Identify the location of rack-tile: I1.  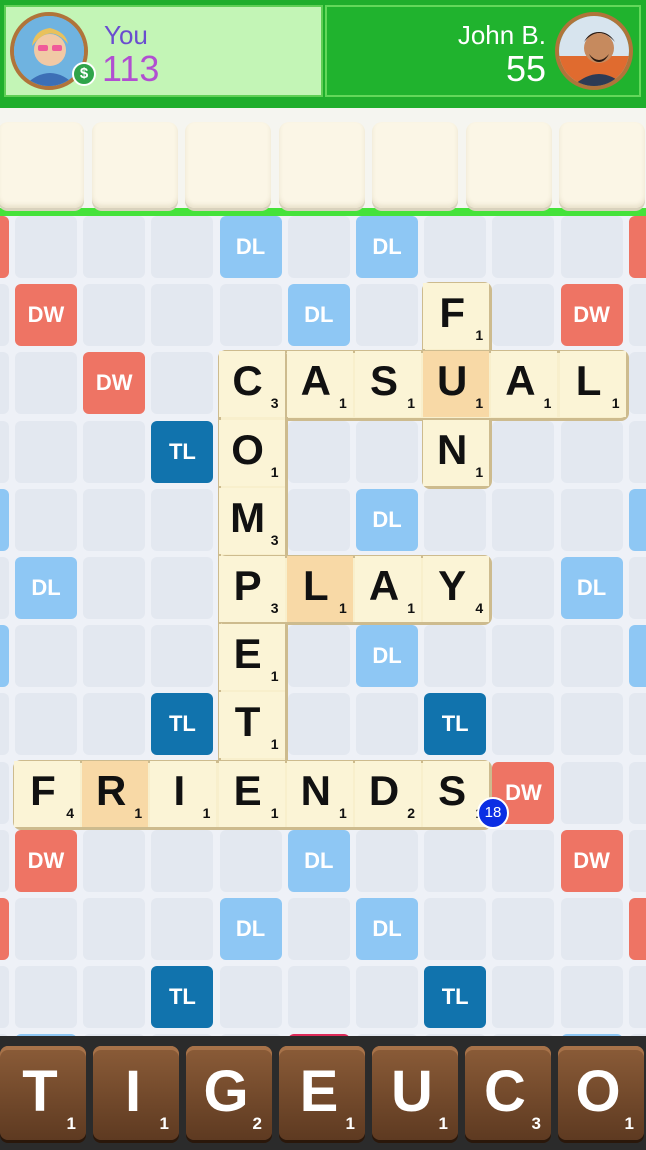
(136, 1093).